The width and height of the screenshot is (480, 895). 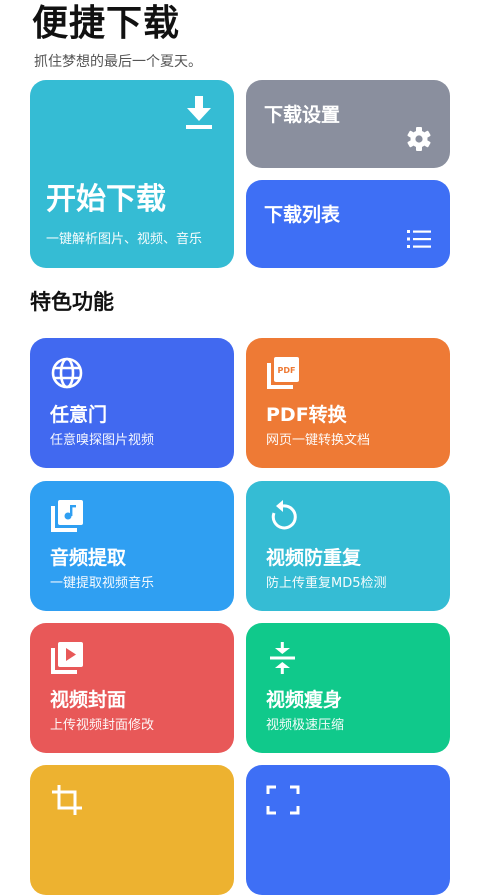 I want to click on svg-text: PDF, so click(x=287, y=370).